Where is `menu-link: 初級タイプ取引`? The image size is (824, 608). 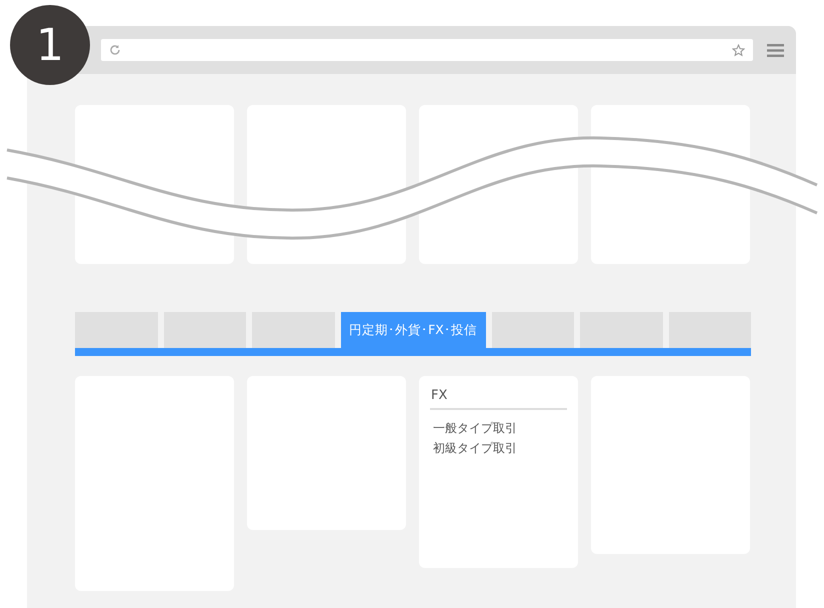 menu-link: 初級タイプ取引 is located at coordinates (498, 448).